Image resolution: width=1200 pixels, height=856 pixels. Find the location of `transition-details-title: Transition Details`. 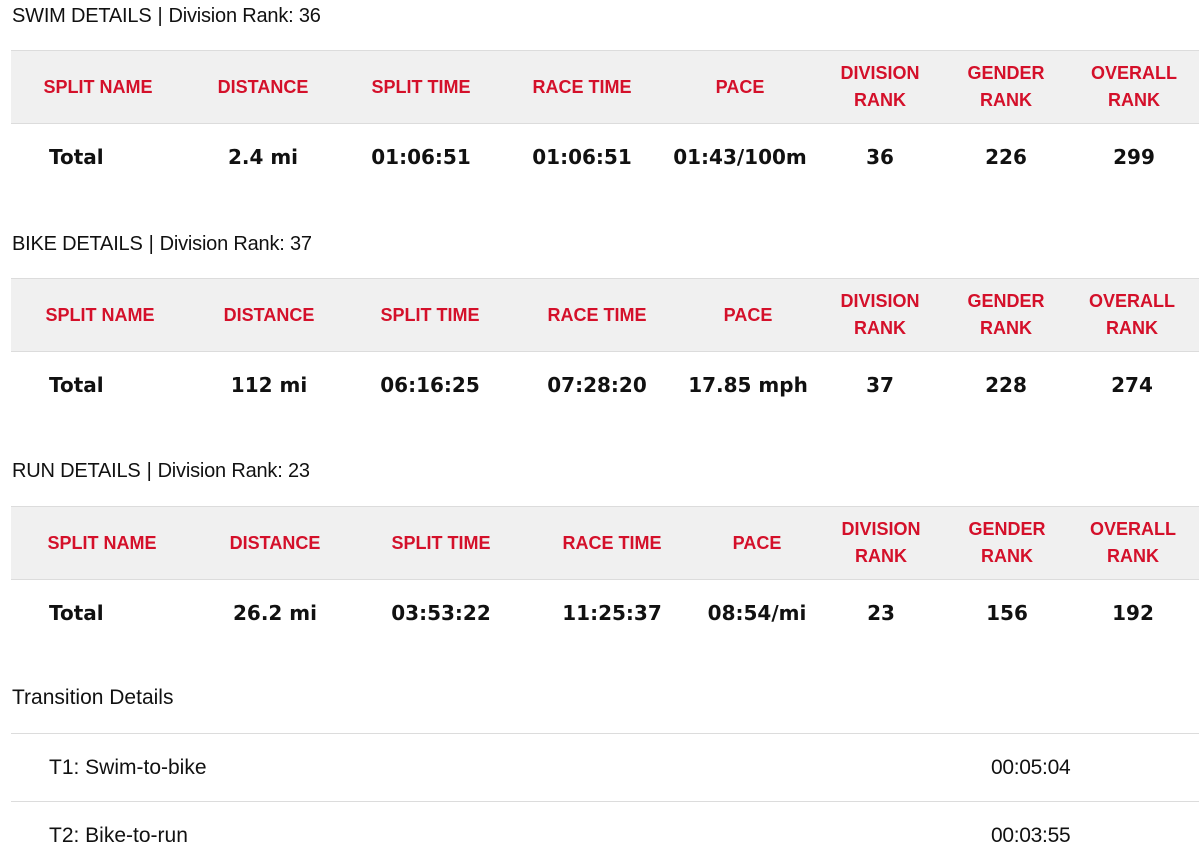

transition-details-title: Transition Details is located at coordinates (93, 697).